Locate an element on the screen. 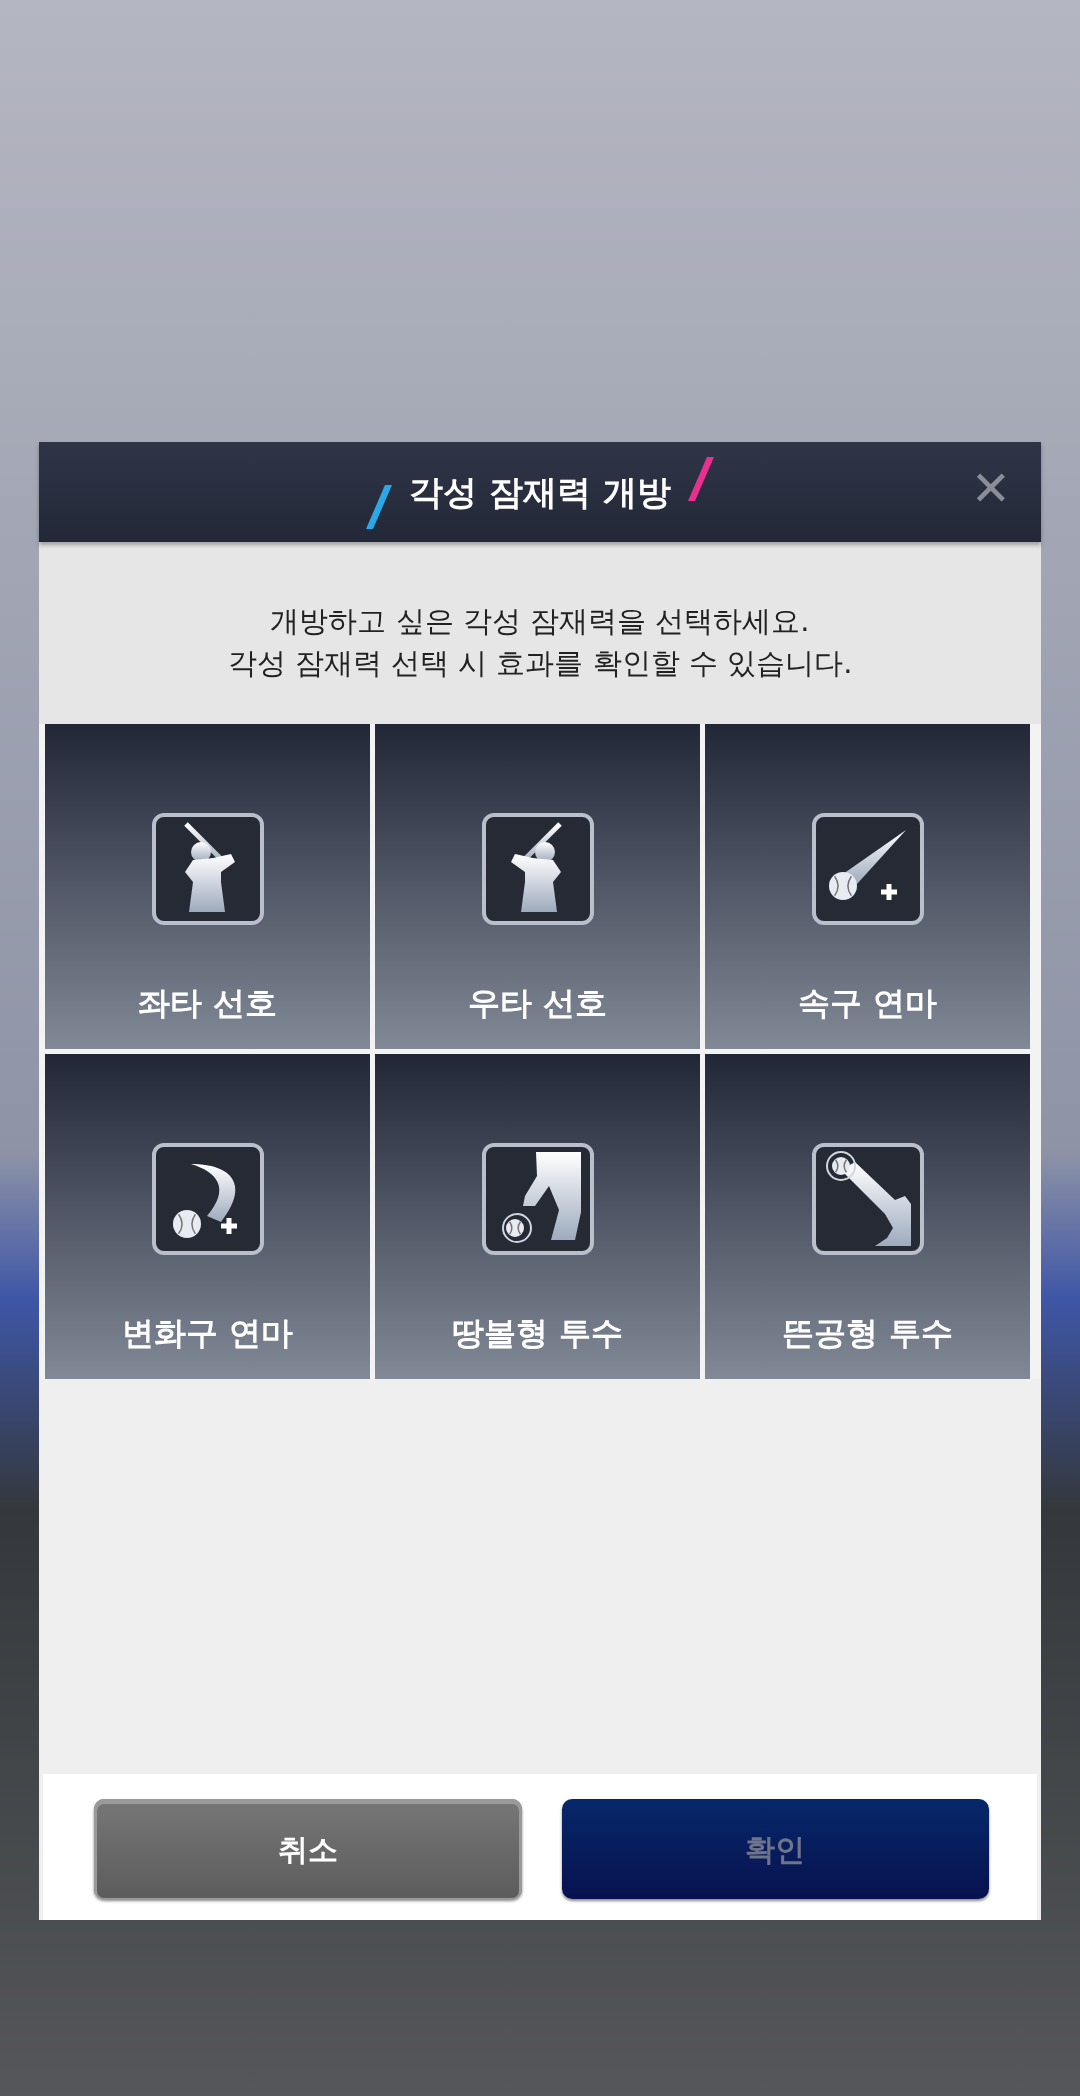  close-button: ✕ is located at coordinates (990, 488).